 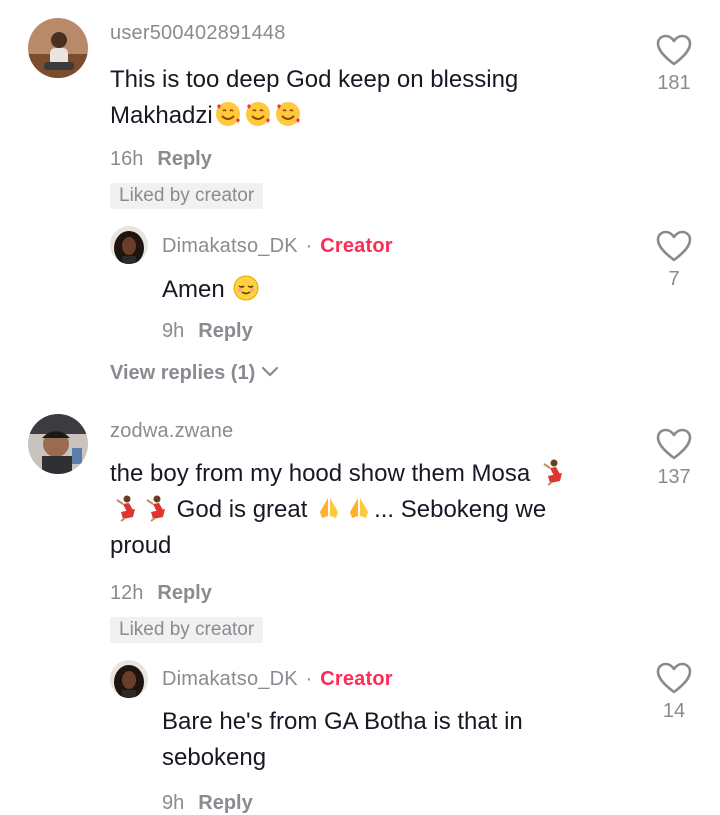 I want to click on comment-text: Amen, so click(x=211, y=290).